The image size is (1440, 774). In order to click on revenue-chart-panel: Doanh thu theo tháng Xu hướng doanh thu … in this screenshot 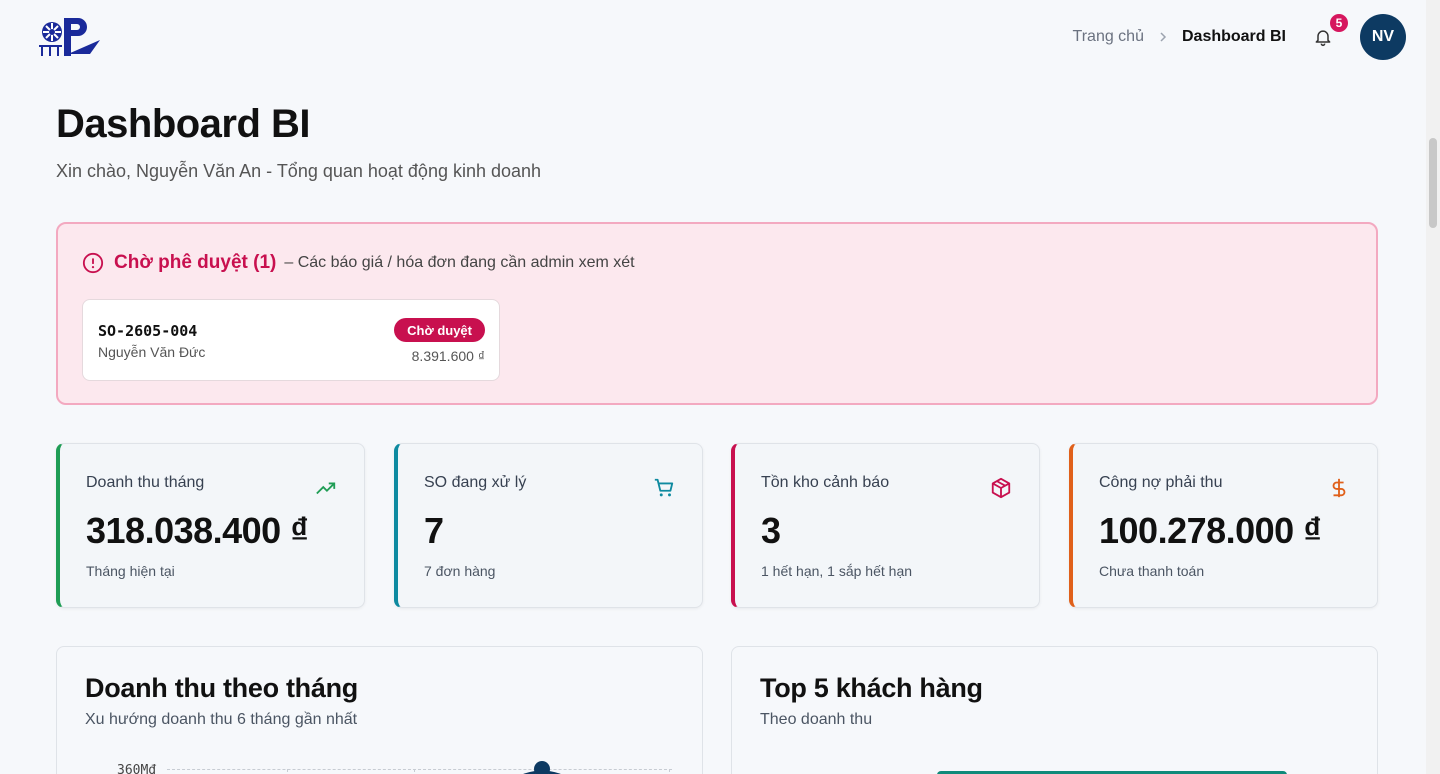, I will do `click(379, 710)`.